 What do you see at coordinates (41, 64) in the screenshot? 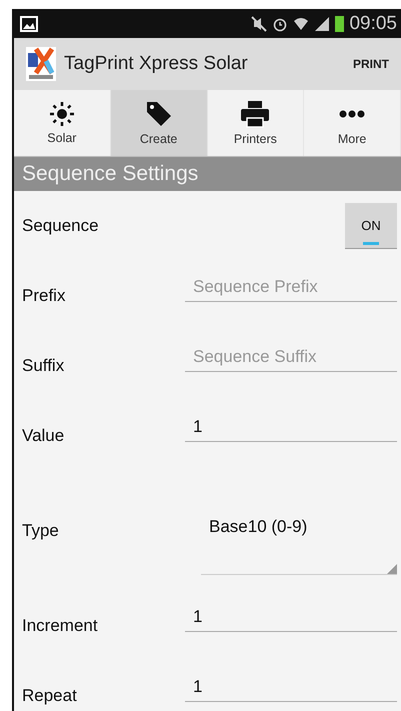
I see `app-logo-icon` at bounding box center [41, 64].